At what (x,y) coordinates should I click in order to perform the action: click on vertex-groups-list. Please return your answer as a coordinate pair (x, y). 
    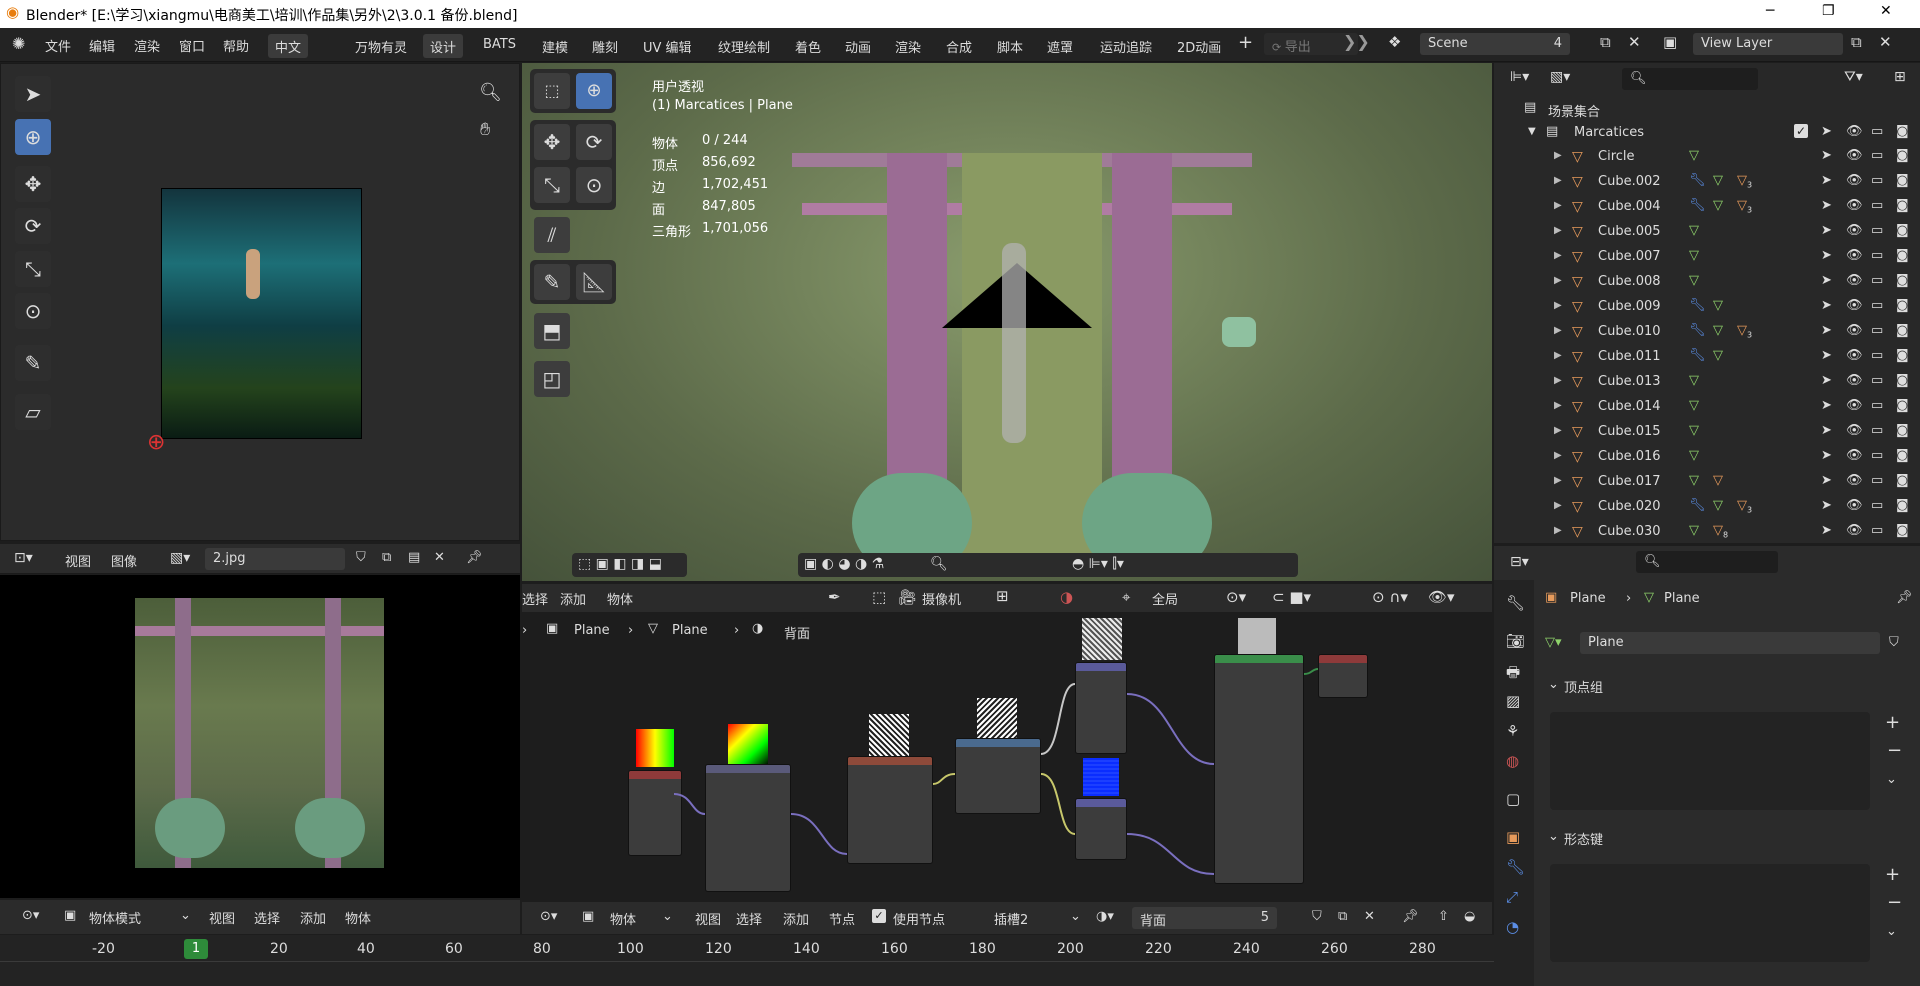
    Looking at the image, I should click on (1710, 761).